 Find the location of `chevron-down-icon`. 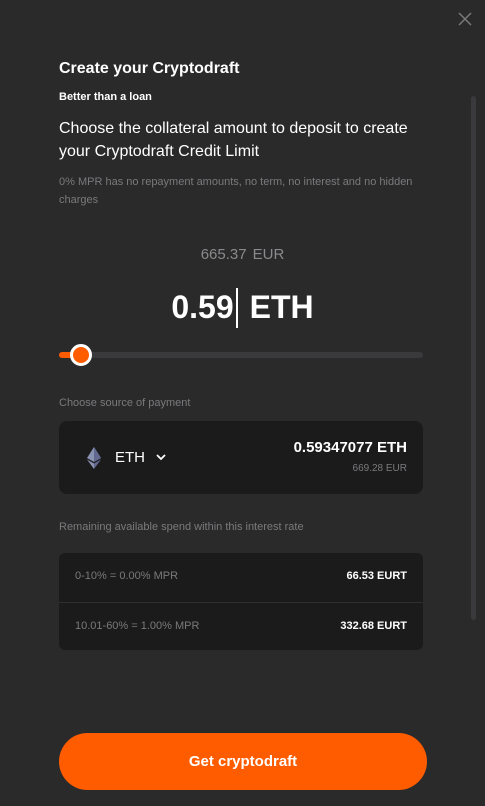

chevron-down-icon is located at coordinates (161, 457).